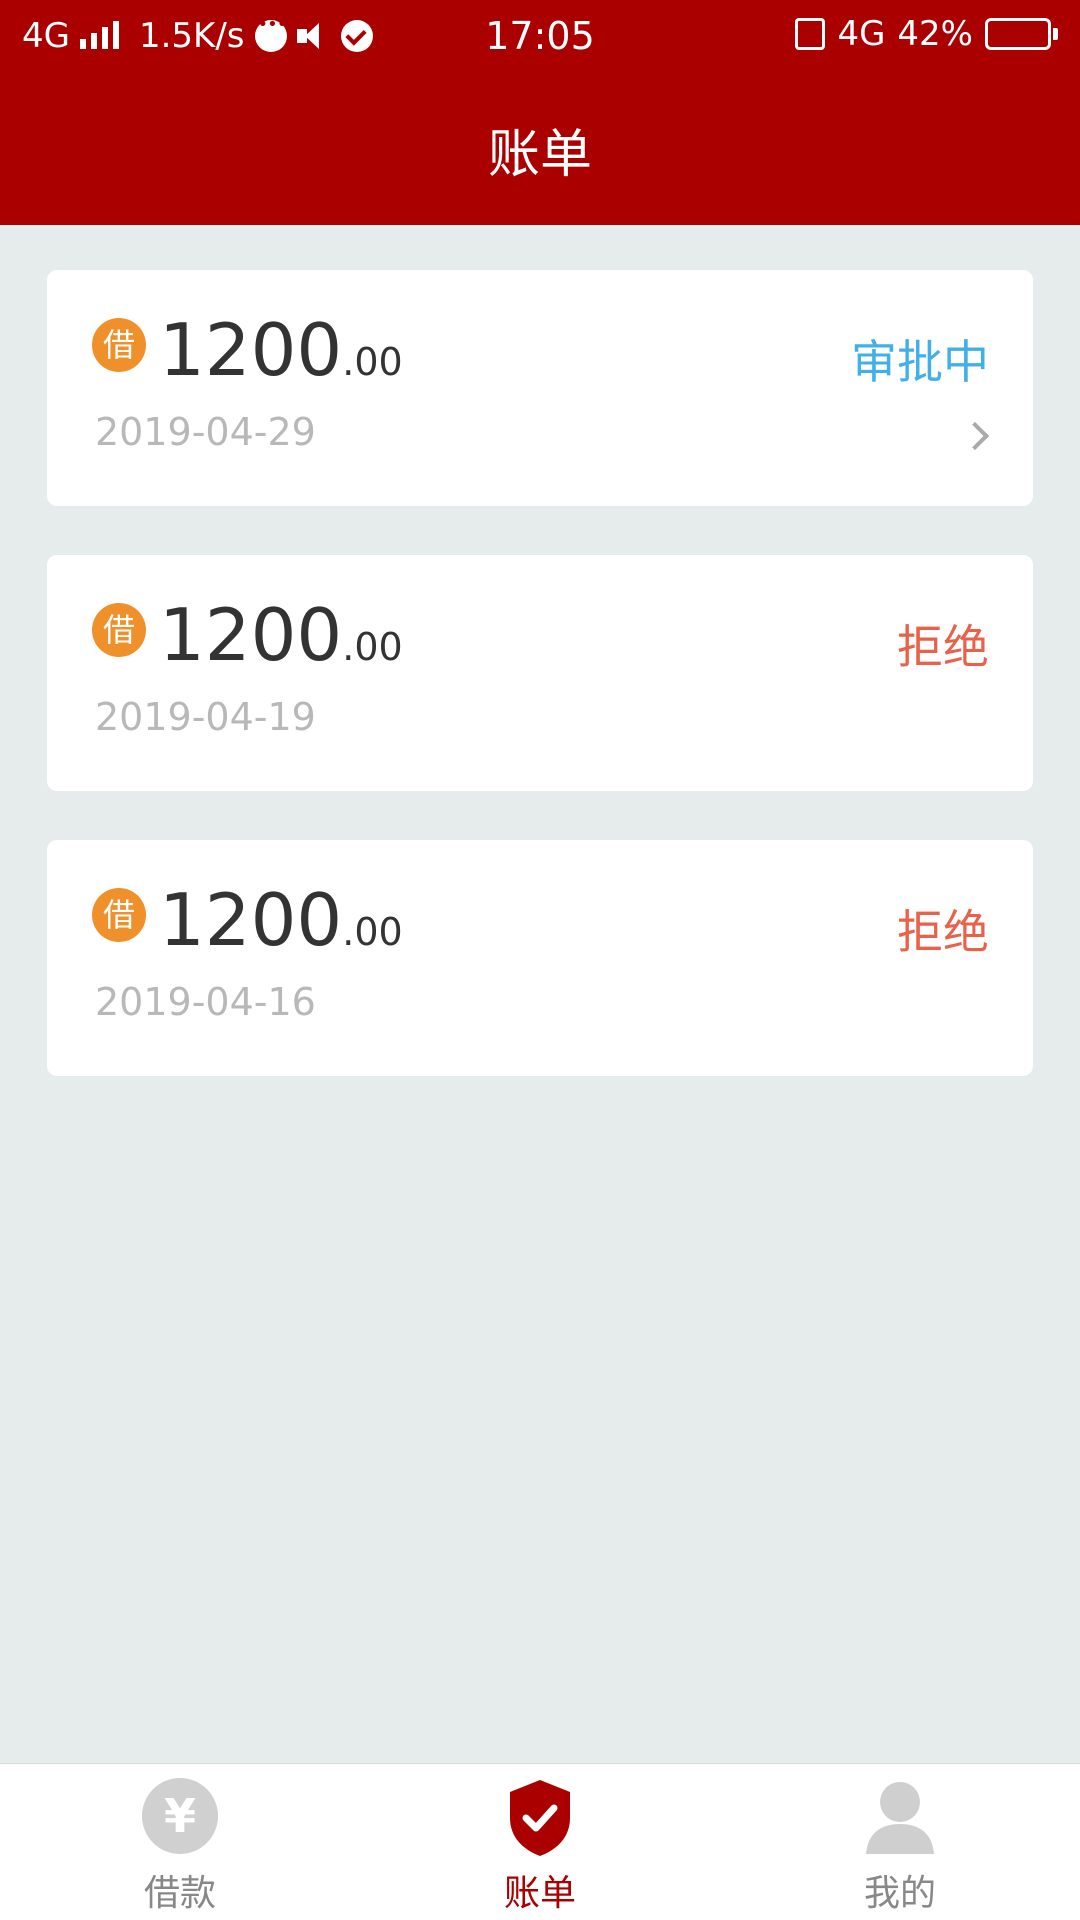 Image resolution: width=1080 pixels, height=1920 pixels. Describe the element at coordinates (540, 388) in the screenshot. I see `bill-card: 借 1200.00 2019-04-29 审批中` at that location.